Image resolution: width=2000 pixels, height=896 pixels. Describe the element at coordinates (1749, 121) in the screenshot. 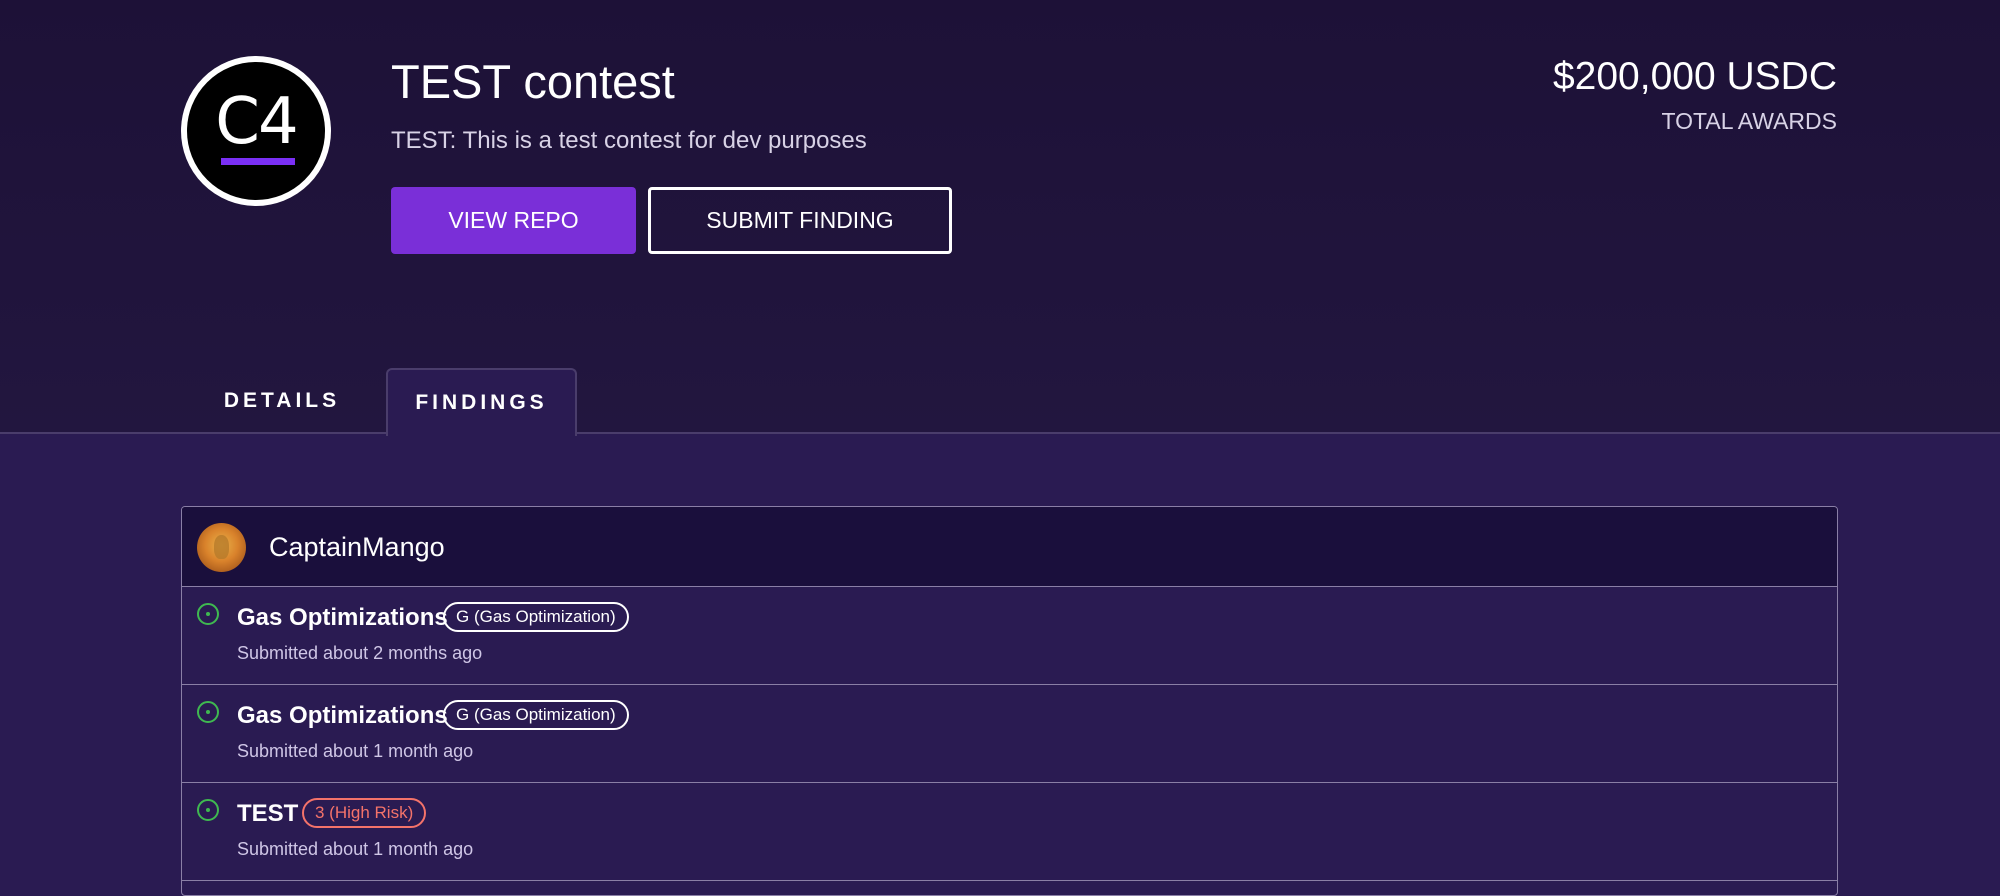

I see `total-awards-label: TOTAL AWARDS` at that location.